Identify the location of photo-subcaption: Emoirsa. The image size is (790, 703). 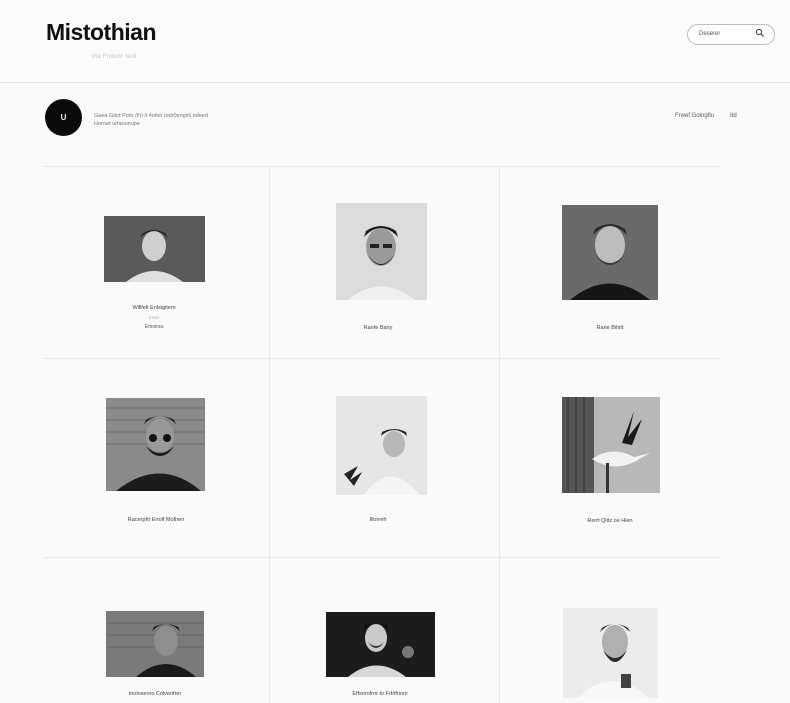
(154, 327).